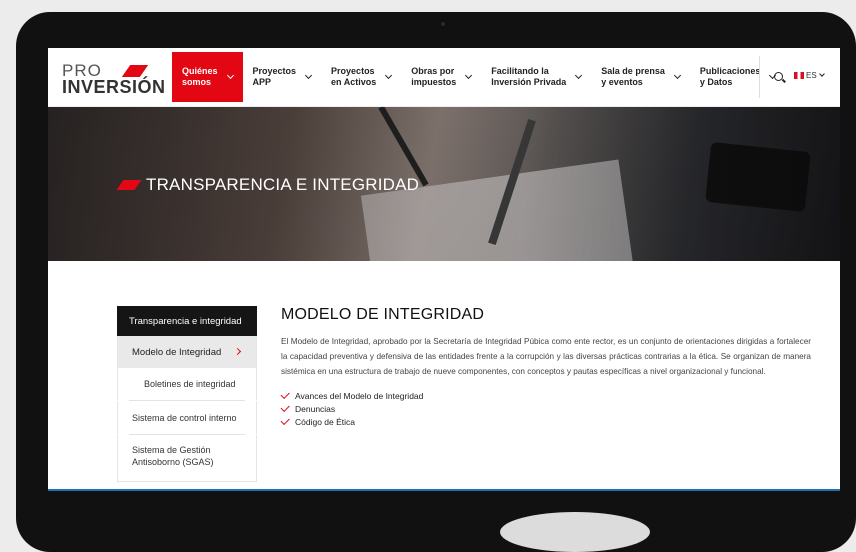 This screenshot has height=552, width=856. I want to click on nav-item-quienes-somos: Quiénes somos, so click(207, 77).